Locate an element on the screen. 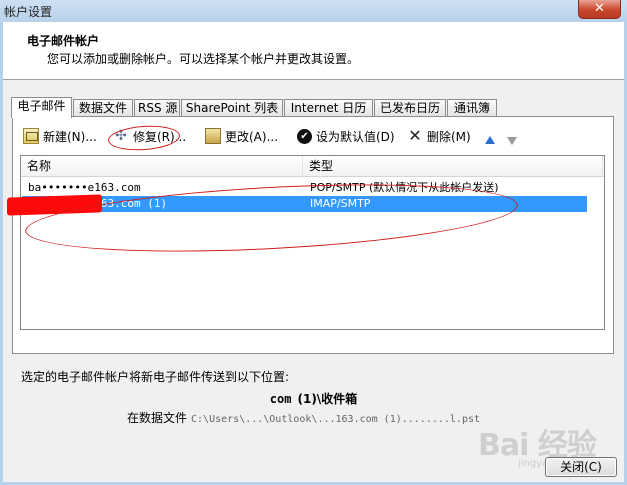 The image size is (627, 485). change-account-icon is located at coordinates (213, 136).